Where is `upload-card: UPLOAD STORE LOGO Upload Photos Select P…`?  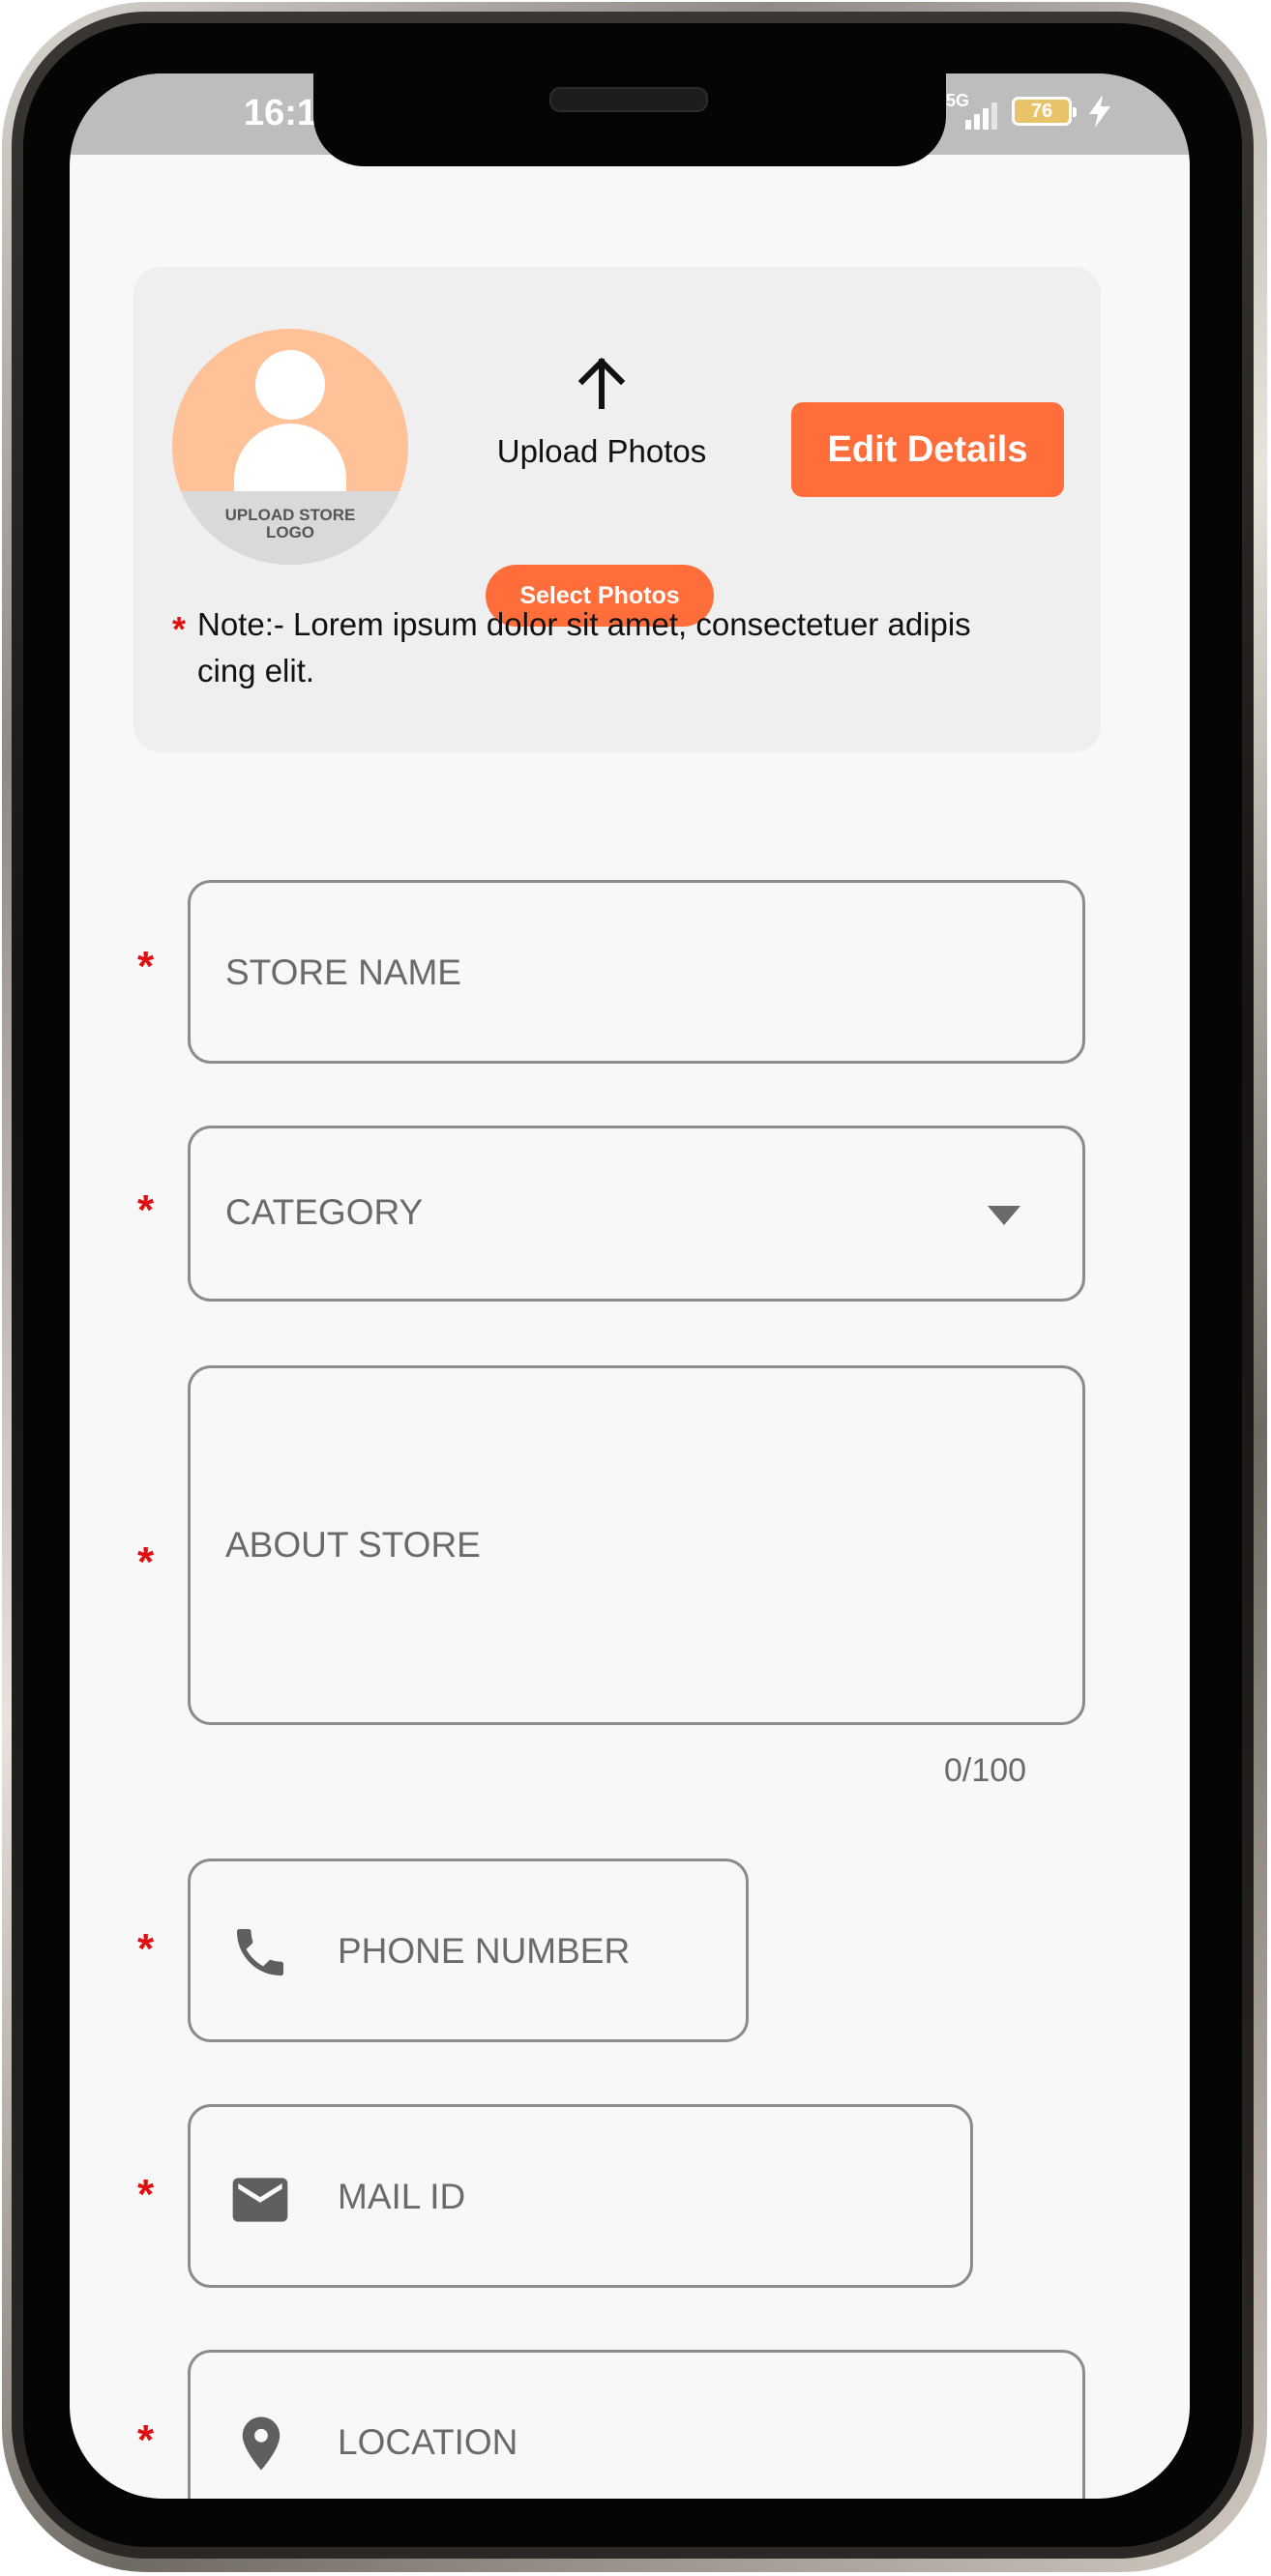
upload-card: UPLOAD STORE LOGO Upload Photos Select P… is located at coordinates (617, 509).